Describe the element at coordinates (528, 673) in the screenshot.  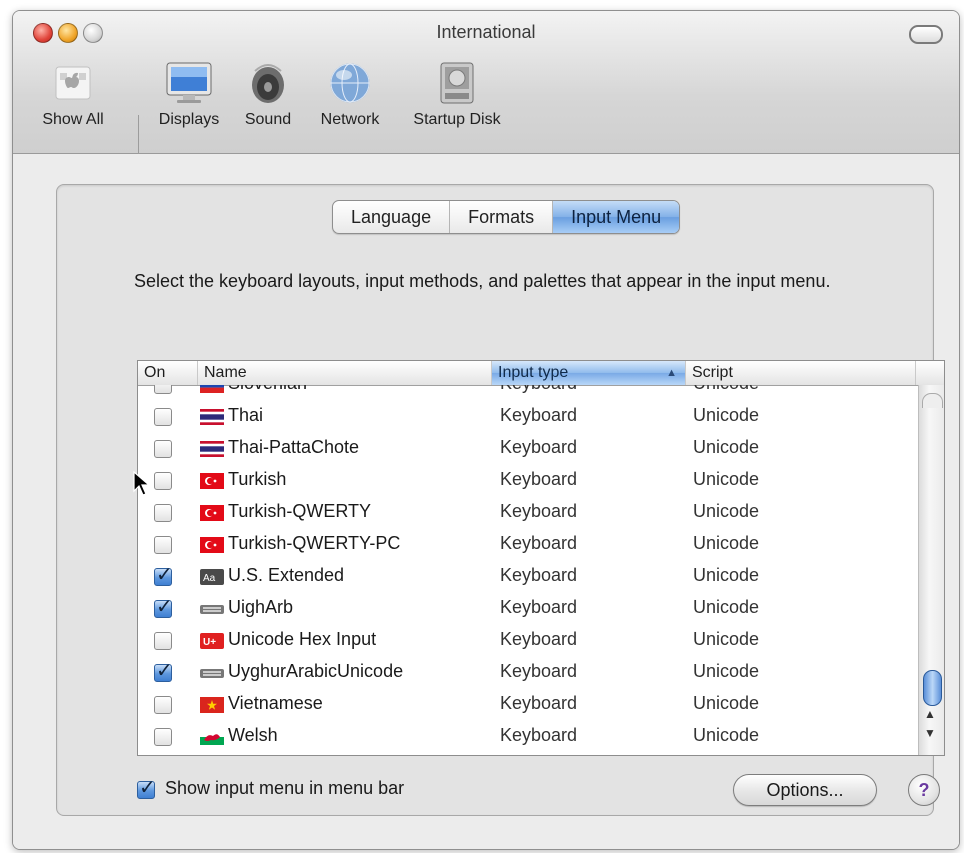
I see `table-row: ✓ UyghurArabicUnicode Keyboard Unicode` at that location.